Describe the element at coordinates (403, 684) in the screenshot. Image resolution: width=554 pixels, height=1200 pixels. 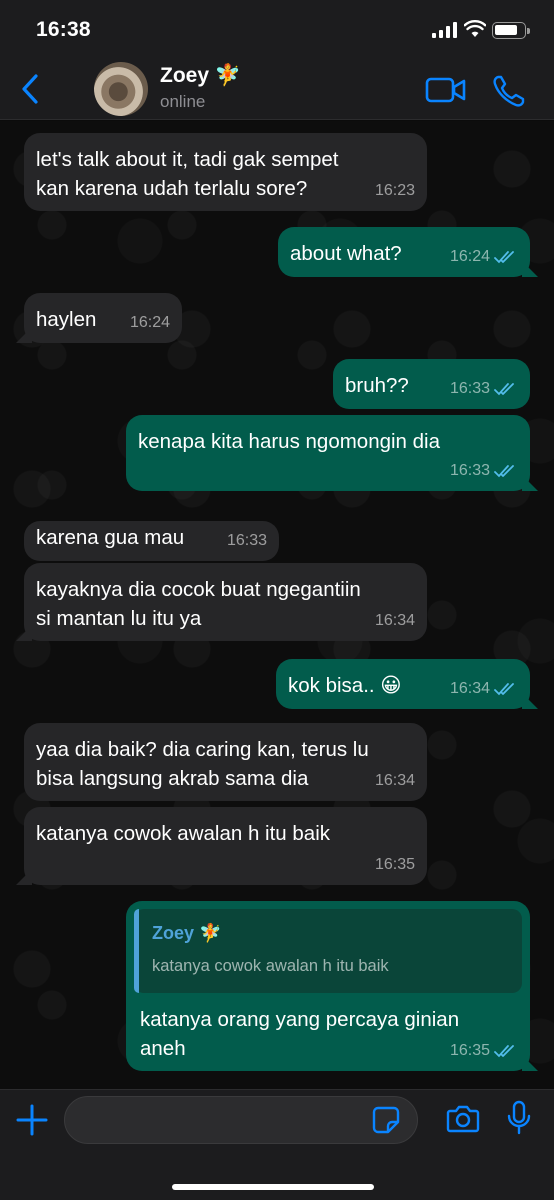
I see `message-outgoing: kok bisa.. 😀 16:34` at that location.